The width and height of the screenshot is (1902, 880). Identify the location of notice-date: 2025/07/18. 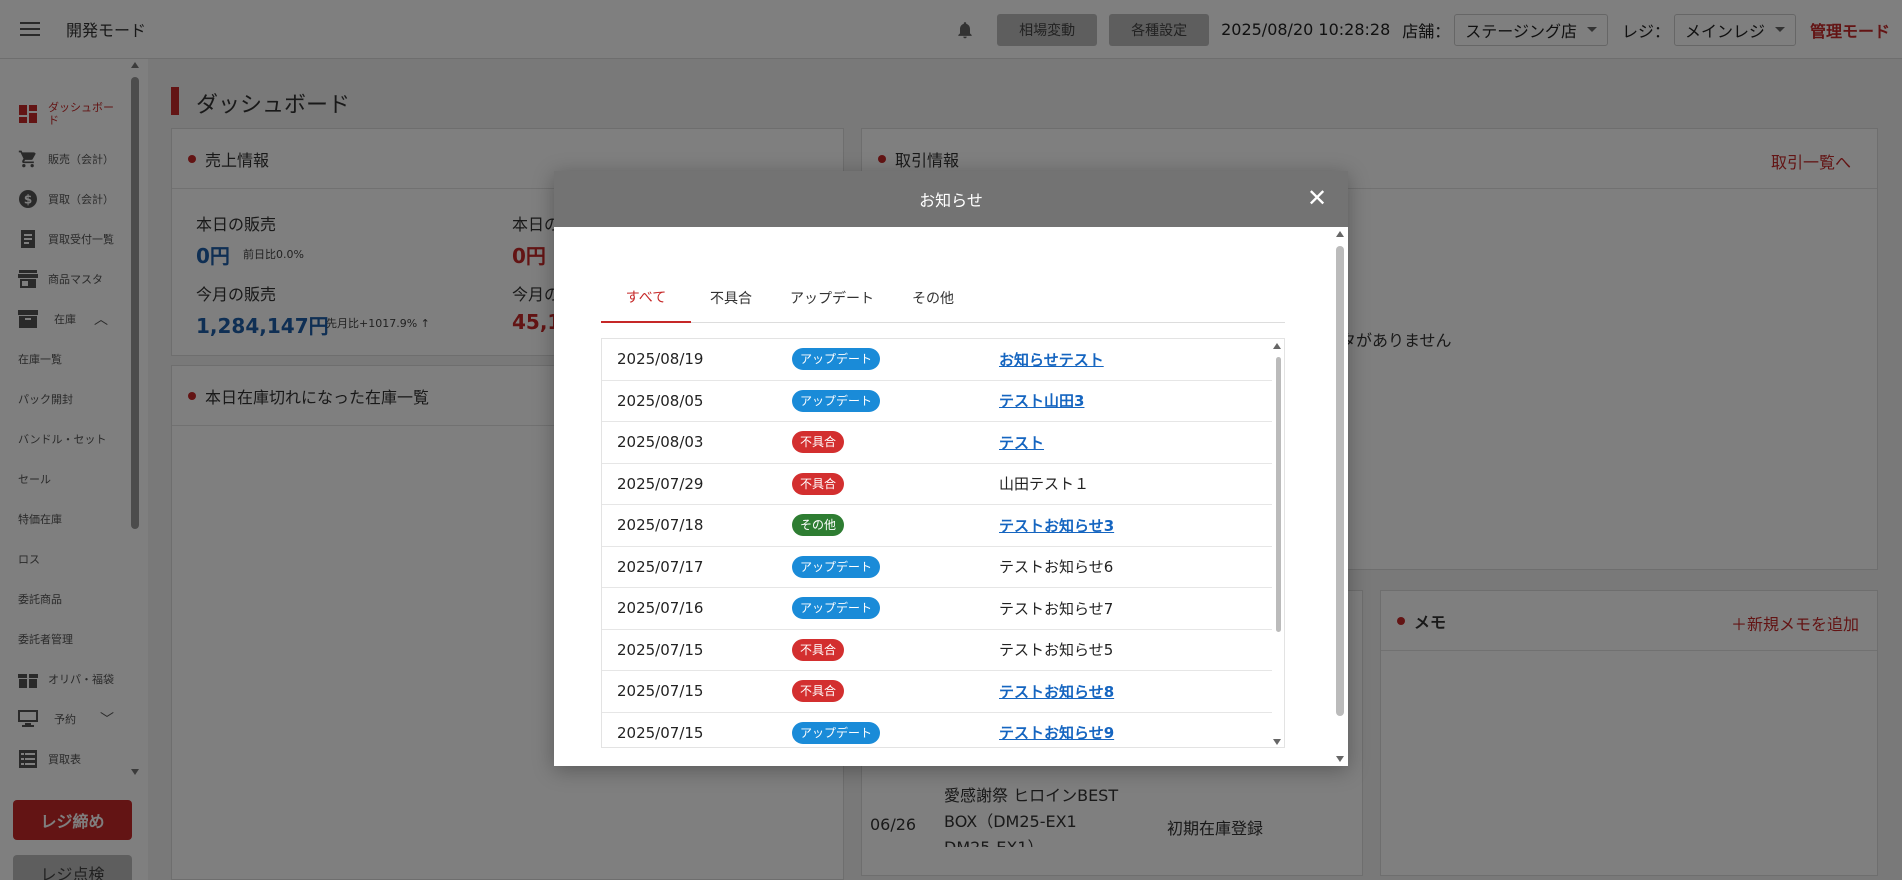
(660, 525).